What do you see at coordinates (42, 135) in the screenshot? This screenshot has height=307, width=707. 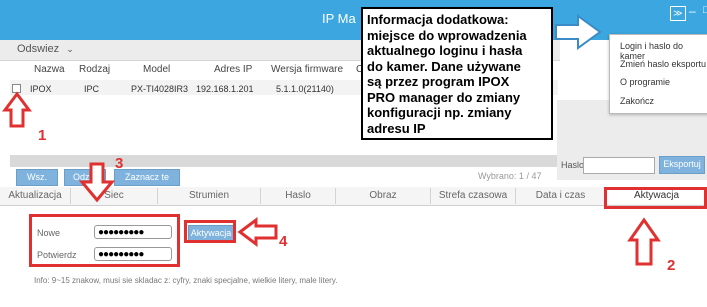 I see `annotation-number-1: 1` at bounding box center [42, 135].